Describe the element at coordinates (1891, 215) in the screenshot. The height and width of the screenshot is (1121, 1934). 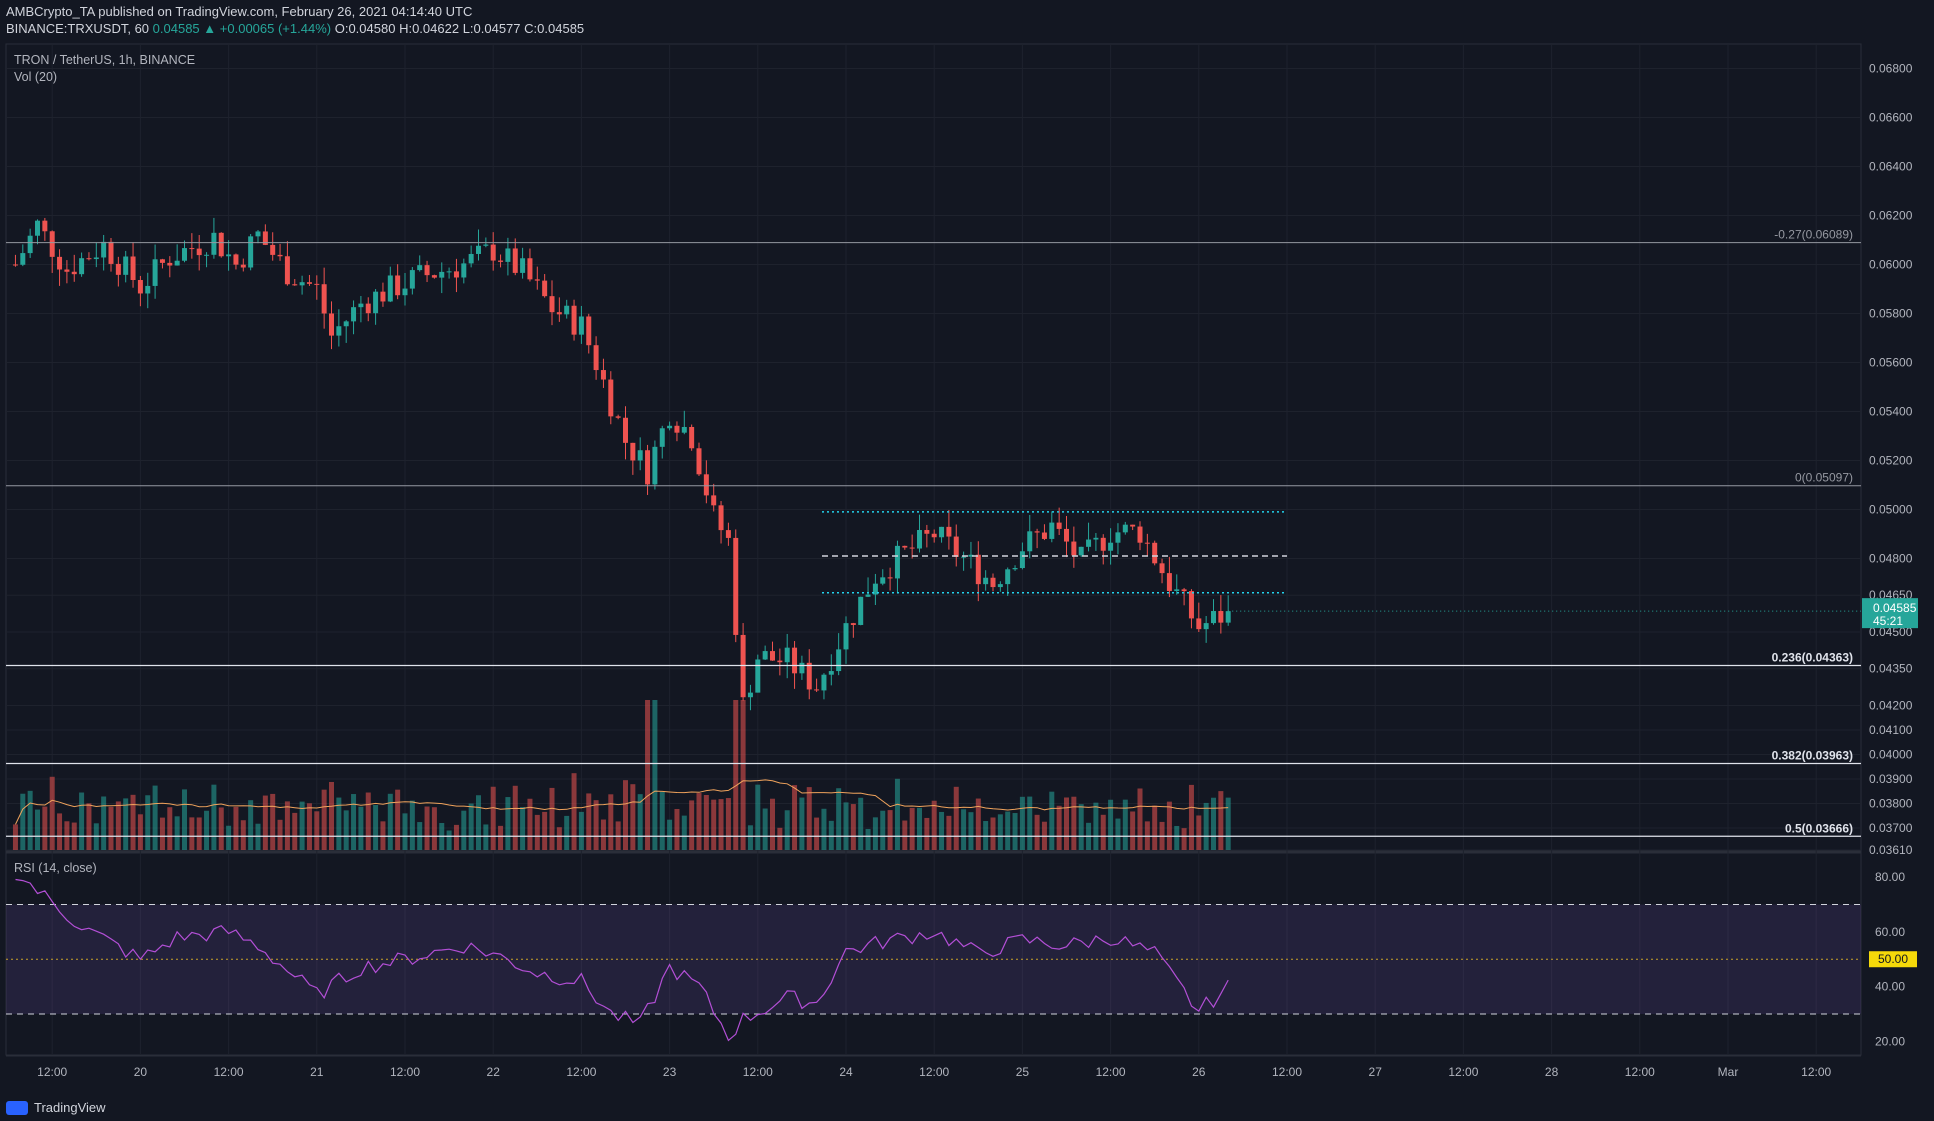
I see `price-tick-label: 0.06200` at that location.